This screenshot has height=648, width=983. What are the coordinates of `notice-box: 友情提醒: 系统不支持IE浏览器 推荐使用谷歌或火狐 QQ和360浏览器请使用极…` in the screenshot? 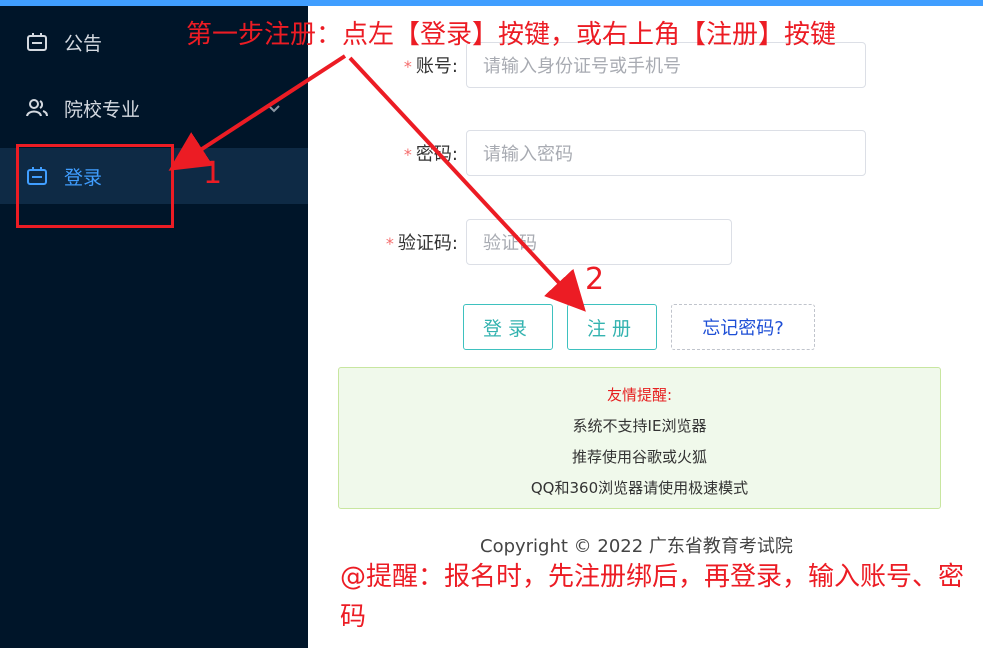 It's located at (639, 438).